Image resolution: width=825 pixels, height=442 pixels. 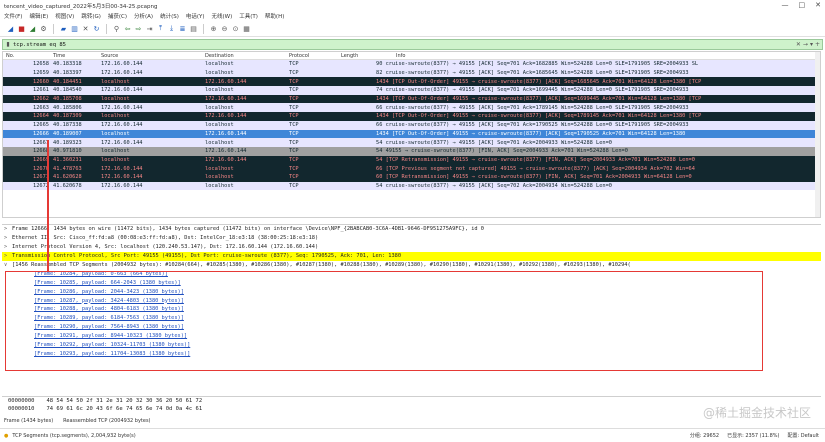 I want to click on colorize-icon: ▤, so click(x=193, y=28).